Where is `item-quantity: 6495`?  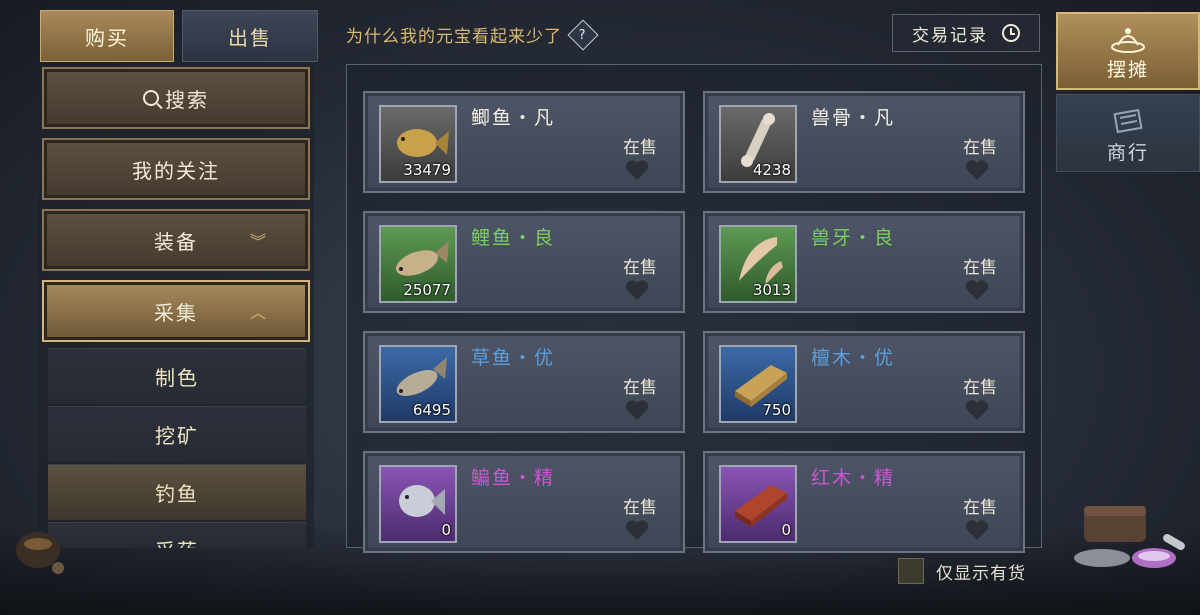
item-quantity: 6495 is located at coordinates (431, 410).